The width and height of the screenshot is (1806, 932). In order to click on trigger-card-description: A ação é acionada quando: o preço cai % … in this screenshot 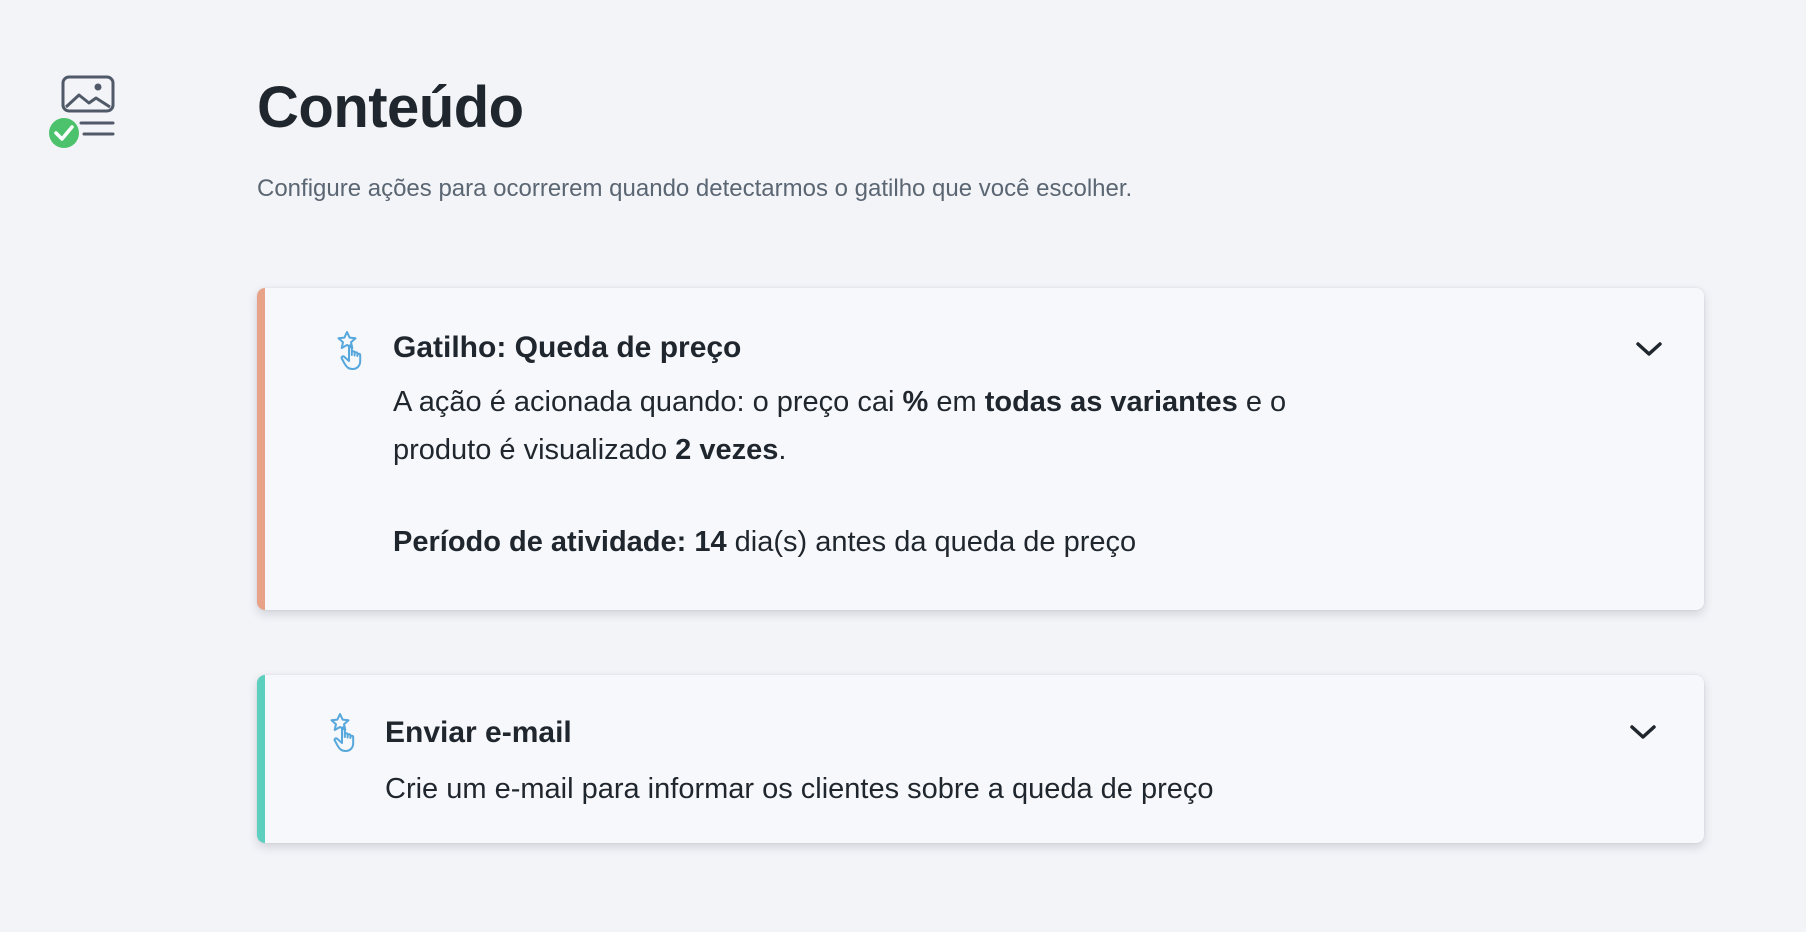, I will do `click(873, 426)`.